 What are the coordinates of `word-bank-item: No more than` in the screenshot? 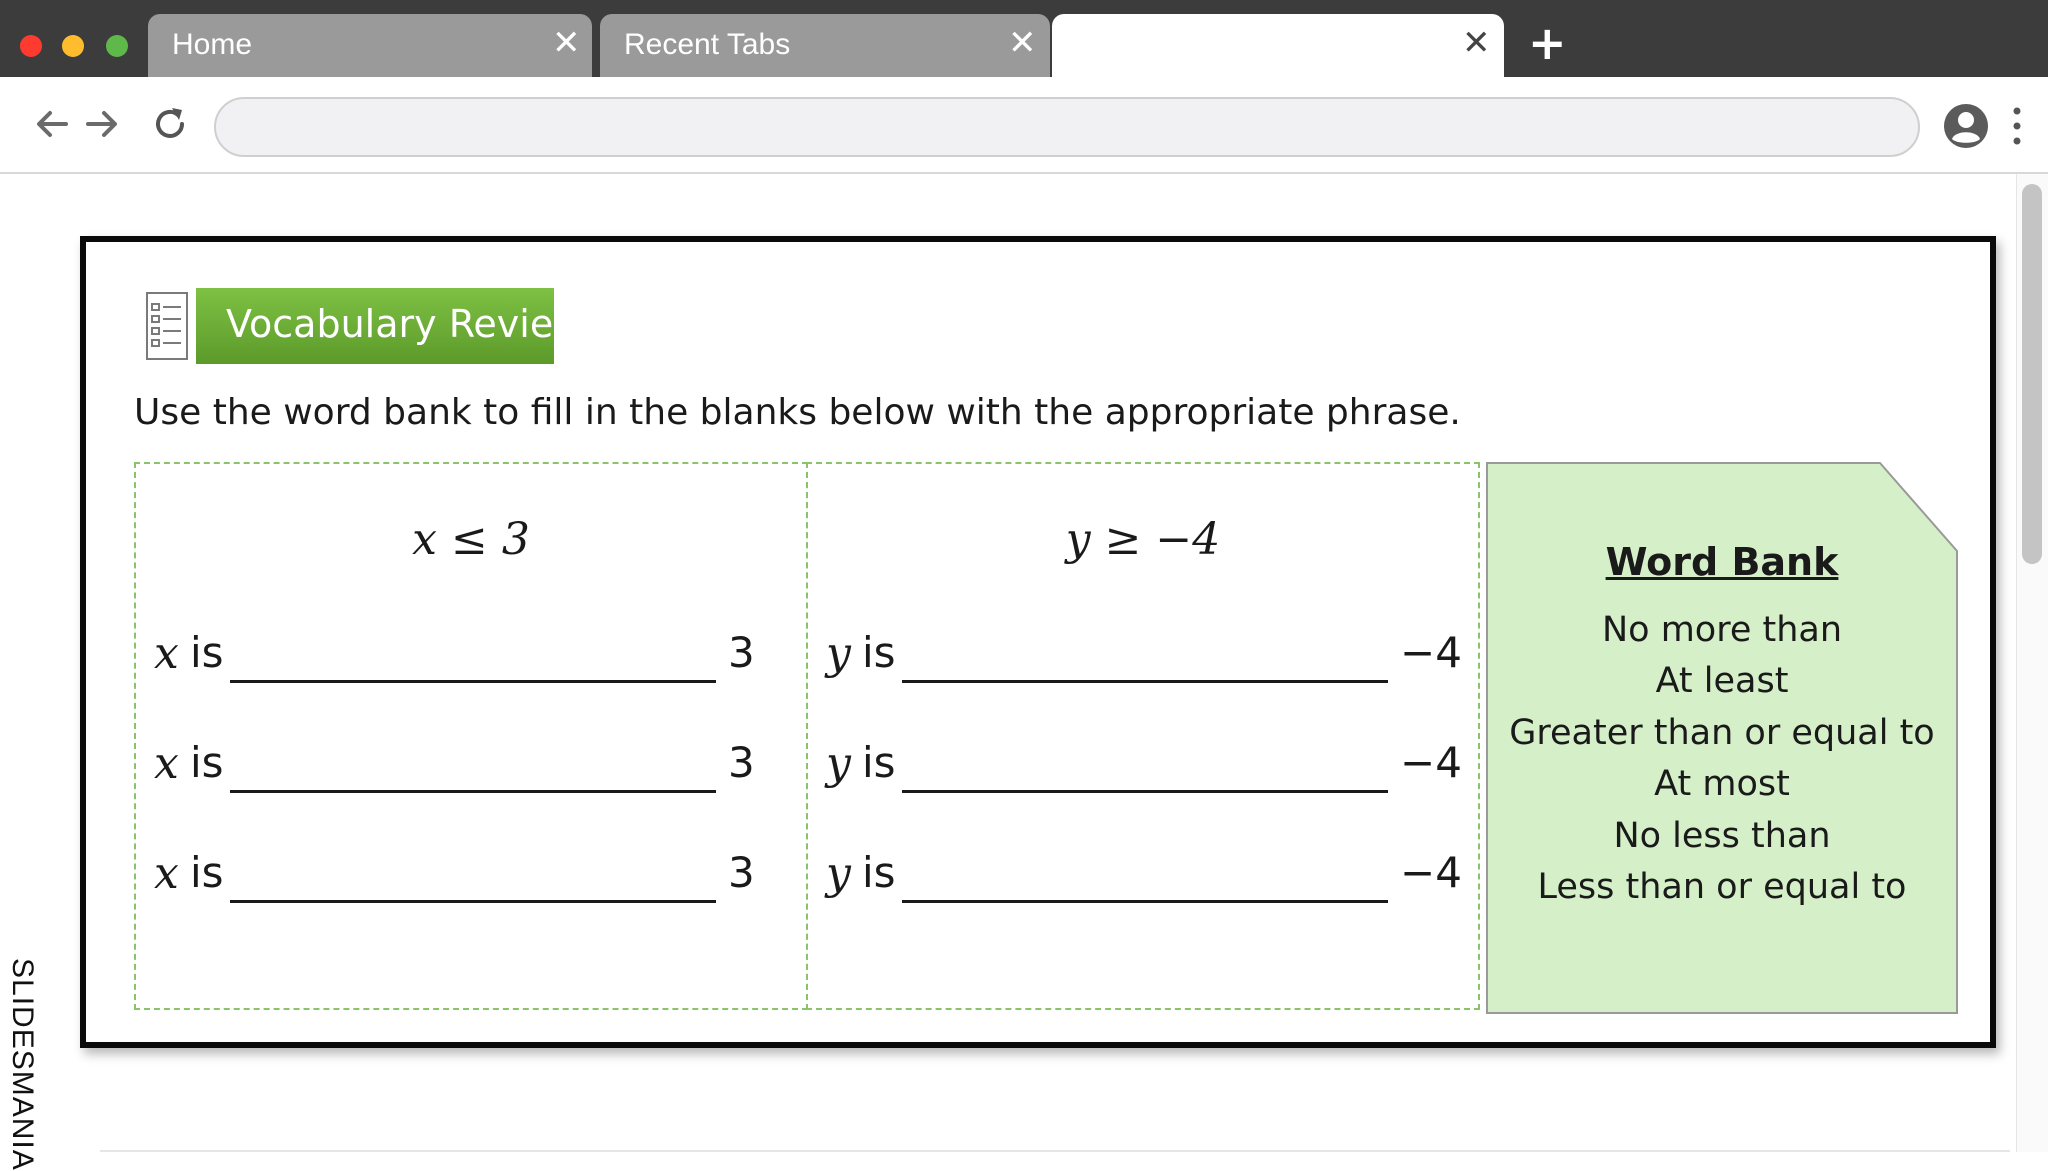 It's located at (1722, 630).